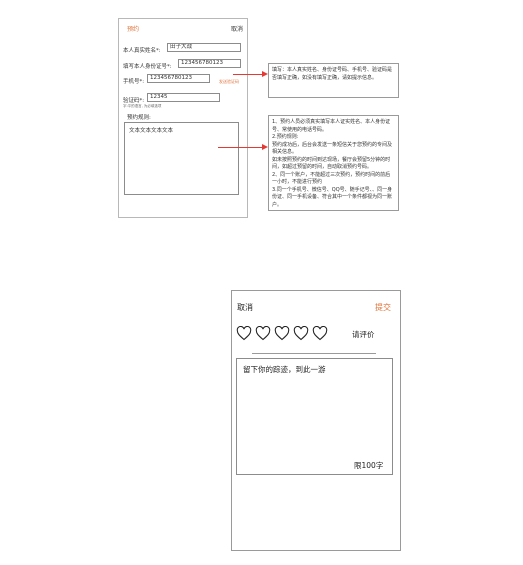 The image size is (523, 565). Describe the element at coordinates (369, 465) in the screenshot. I see `char-limit: 限100字` at that location.